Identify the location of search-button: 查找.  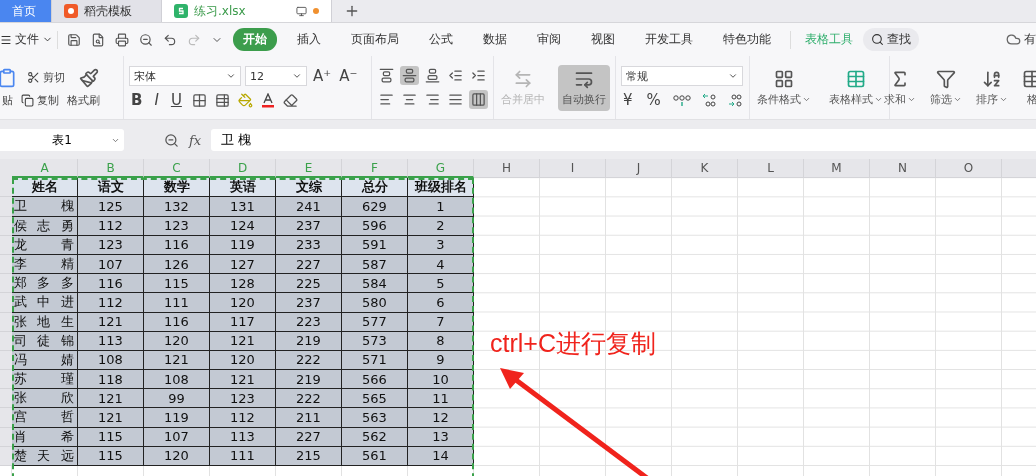
(891, 39).